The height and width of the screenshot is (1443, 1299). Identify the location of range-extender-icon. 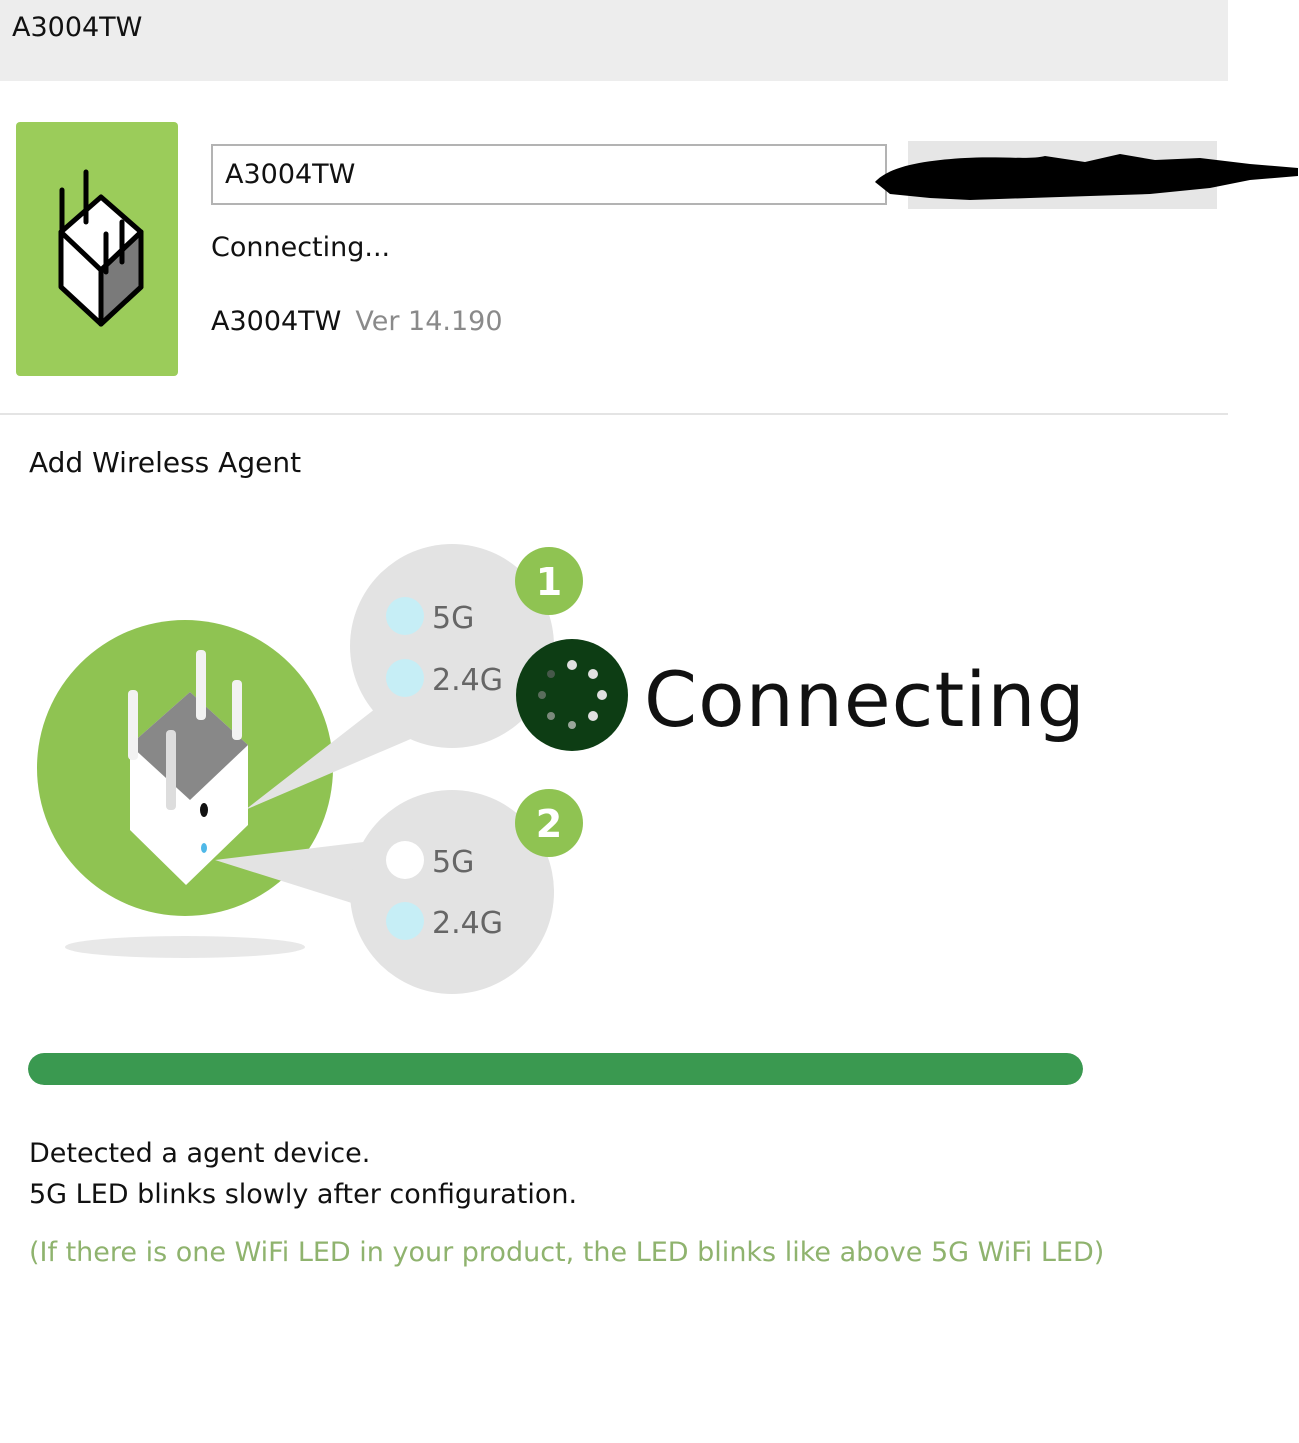
(101, 248).